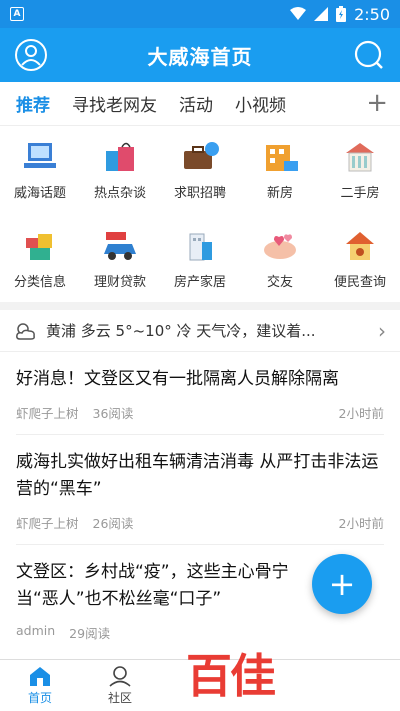  I want to click on nav-home-label: 首页, so click(39, 698).